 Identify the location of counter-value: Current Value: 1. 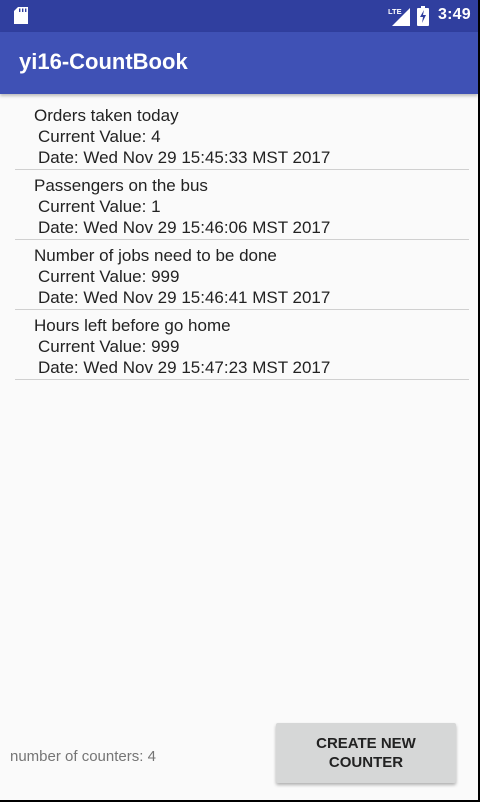
(99, 206).